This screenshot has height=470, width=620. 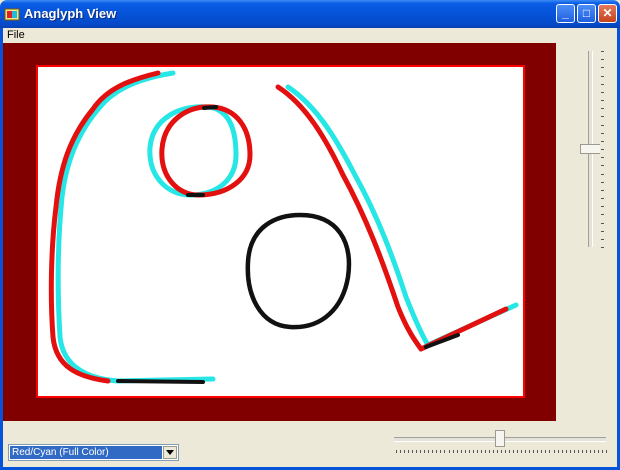 What do you see at coordinates (210, 107) in the screenshot?
I see `black-stroke-circle-top` at bounding box center [210, 107].